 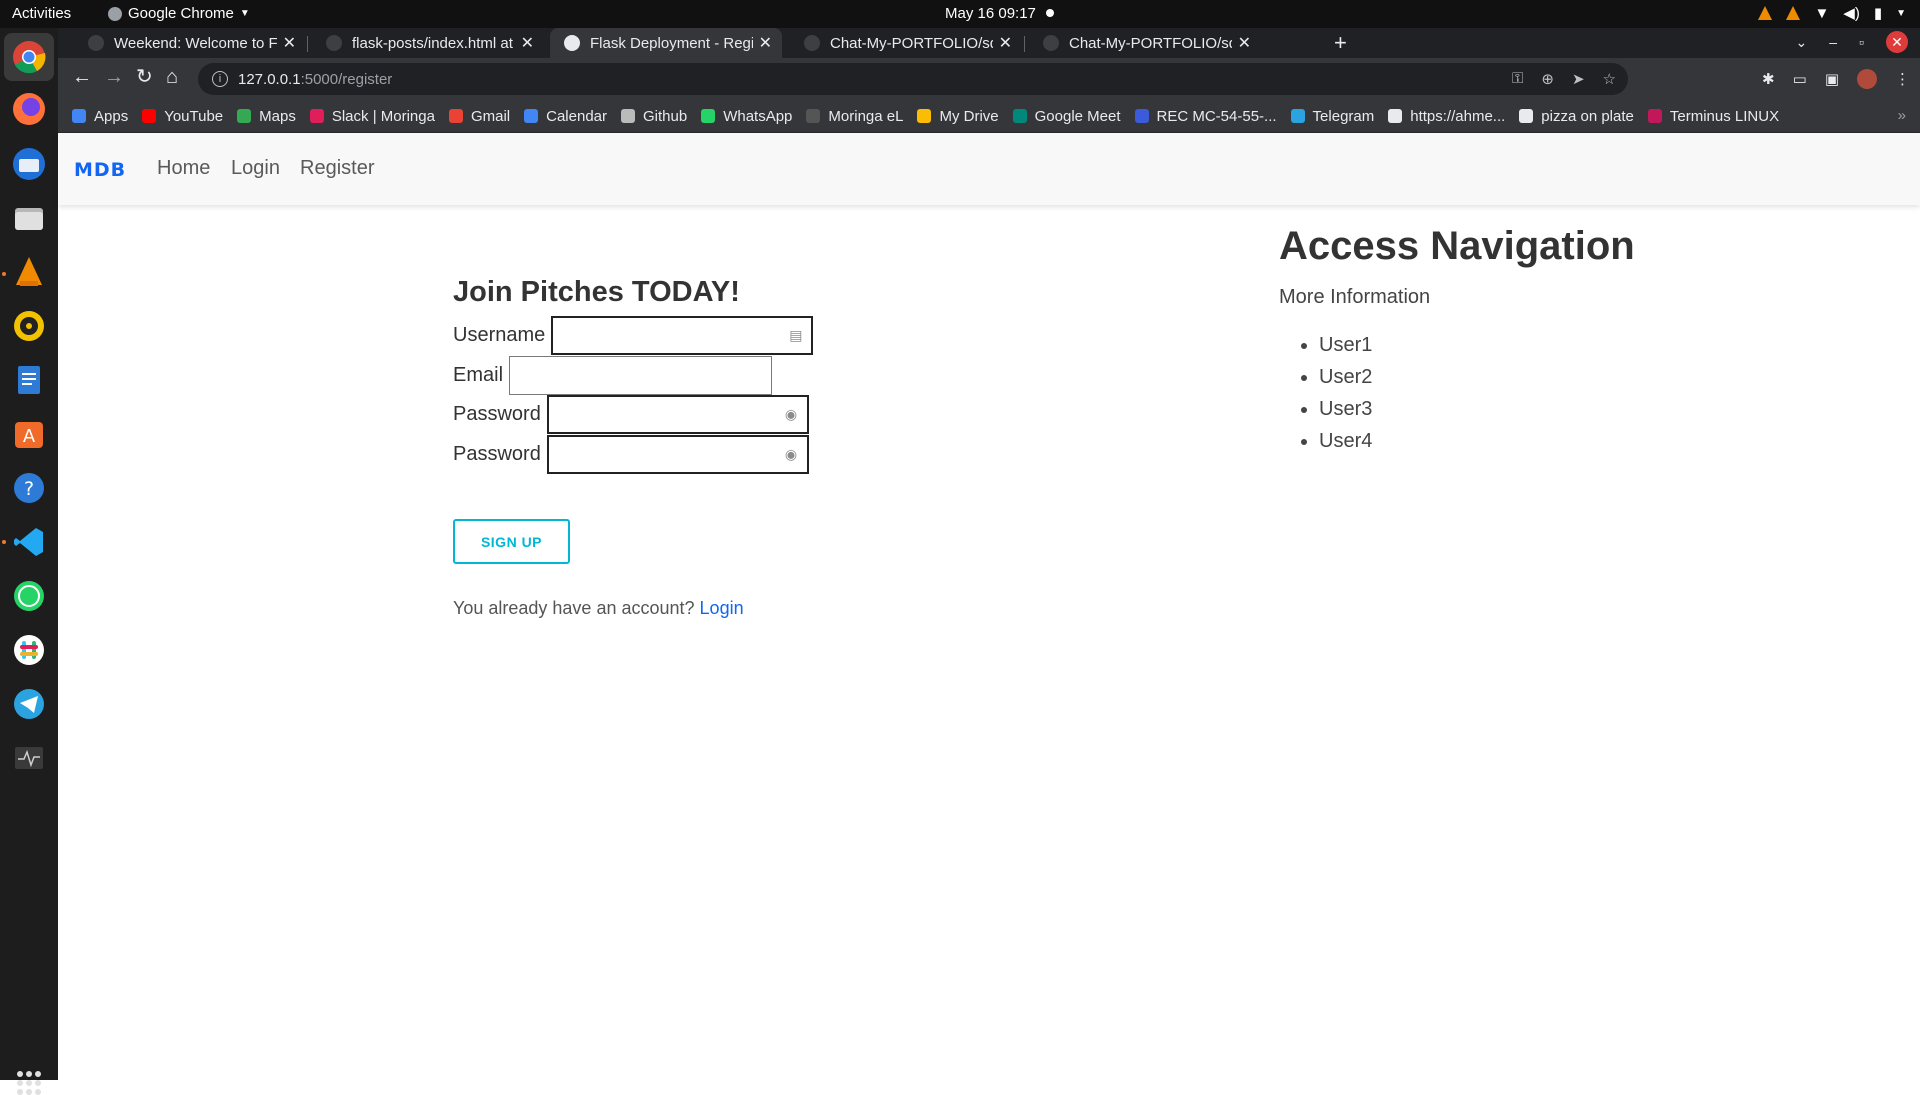 I want to click on firefox-icon, so click(x=29, y=109).